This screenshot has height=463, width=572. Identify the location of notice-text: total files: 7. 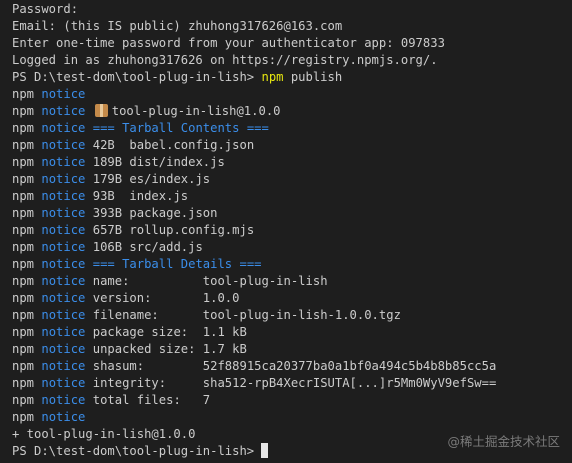
(151, 400).